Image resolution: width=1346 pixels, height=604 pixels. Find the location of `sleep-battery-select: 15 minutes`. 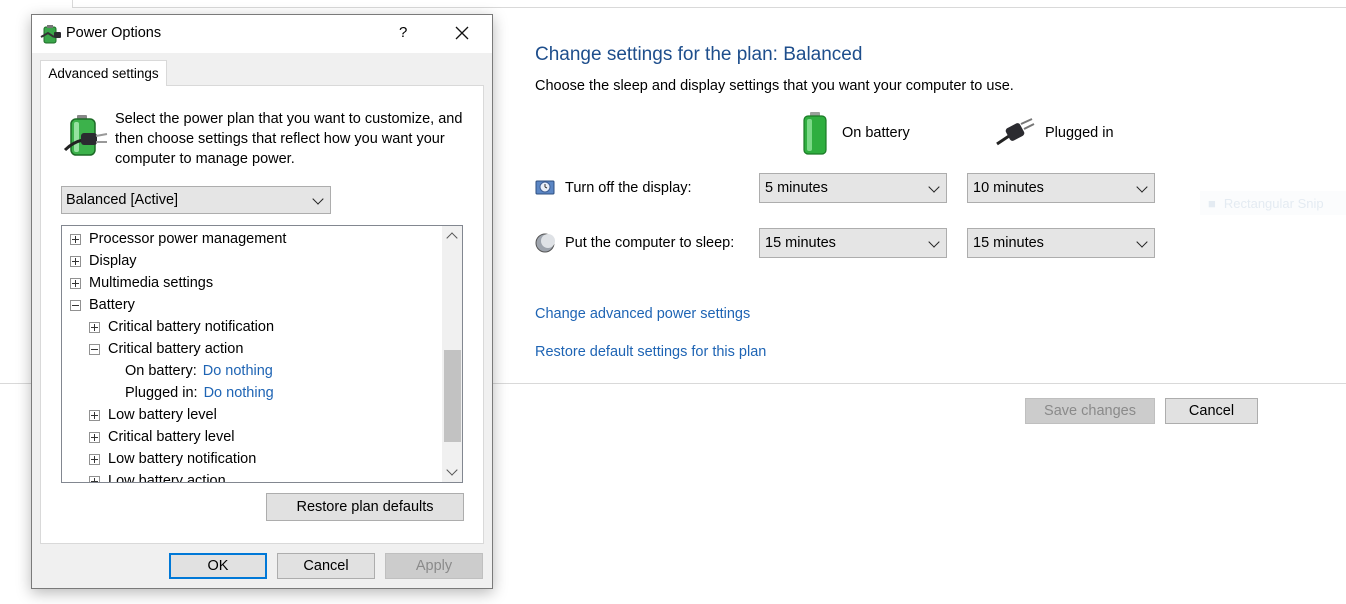

sleep-battery-select: 15 minutes is located at coordinates (853, 243).